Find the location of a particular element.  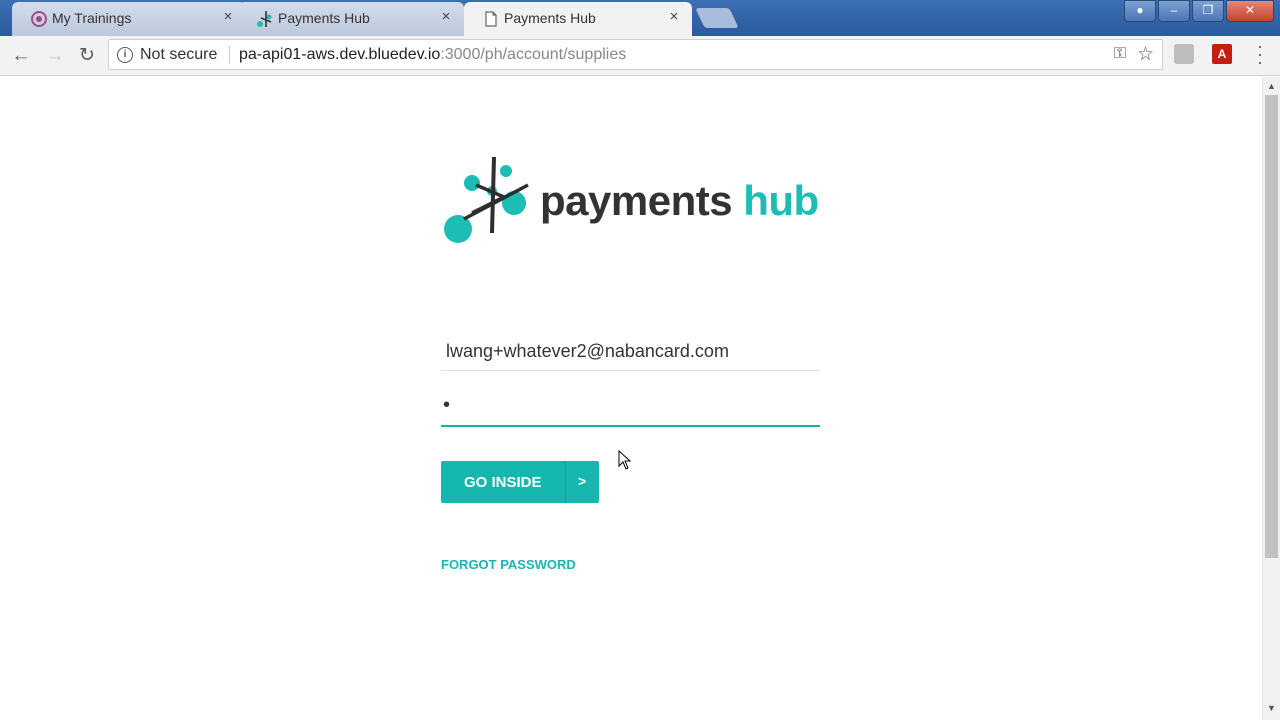

page-scrollbar: ▲ ▼ is located at coordinates (1271, 398).